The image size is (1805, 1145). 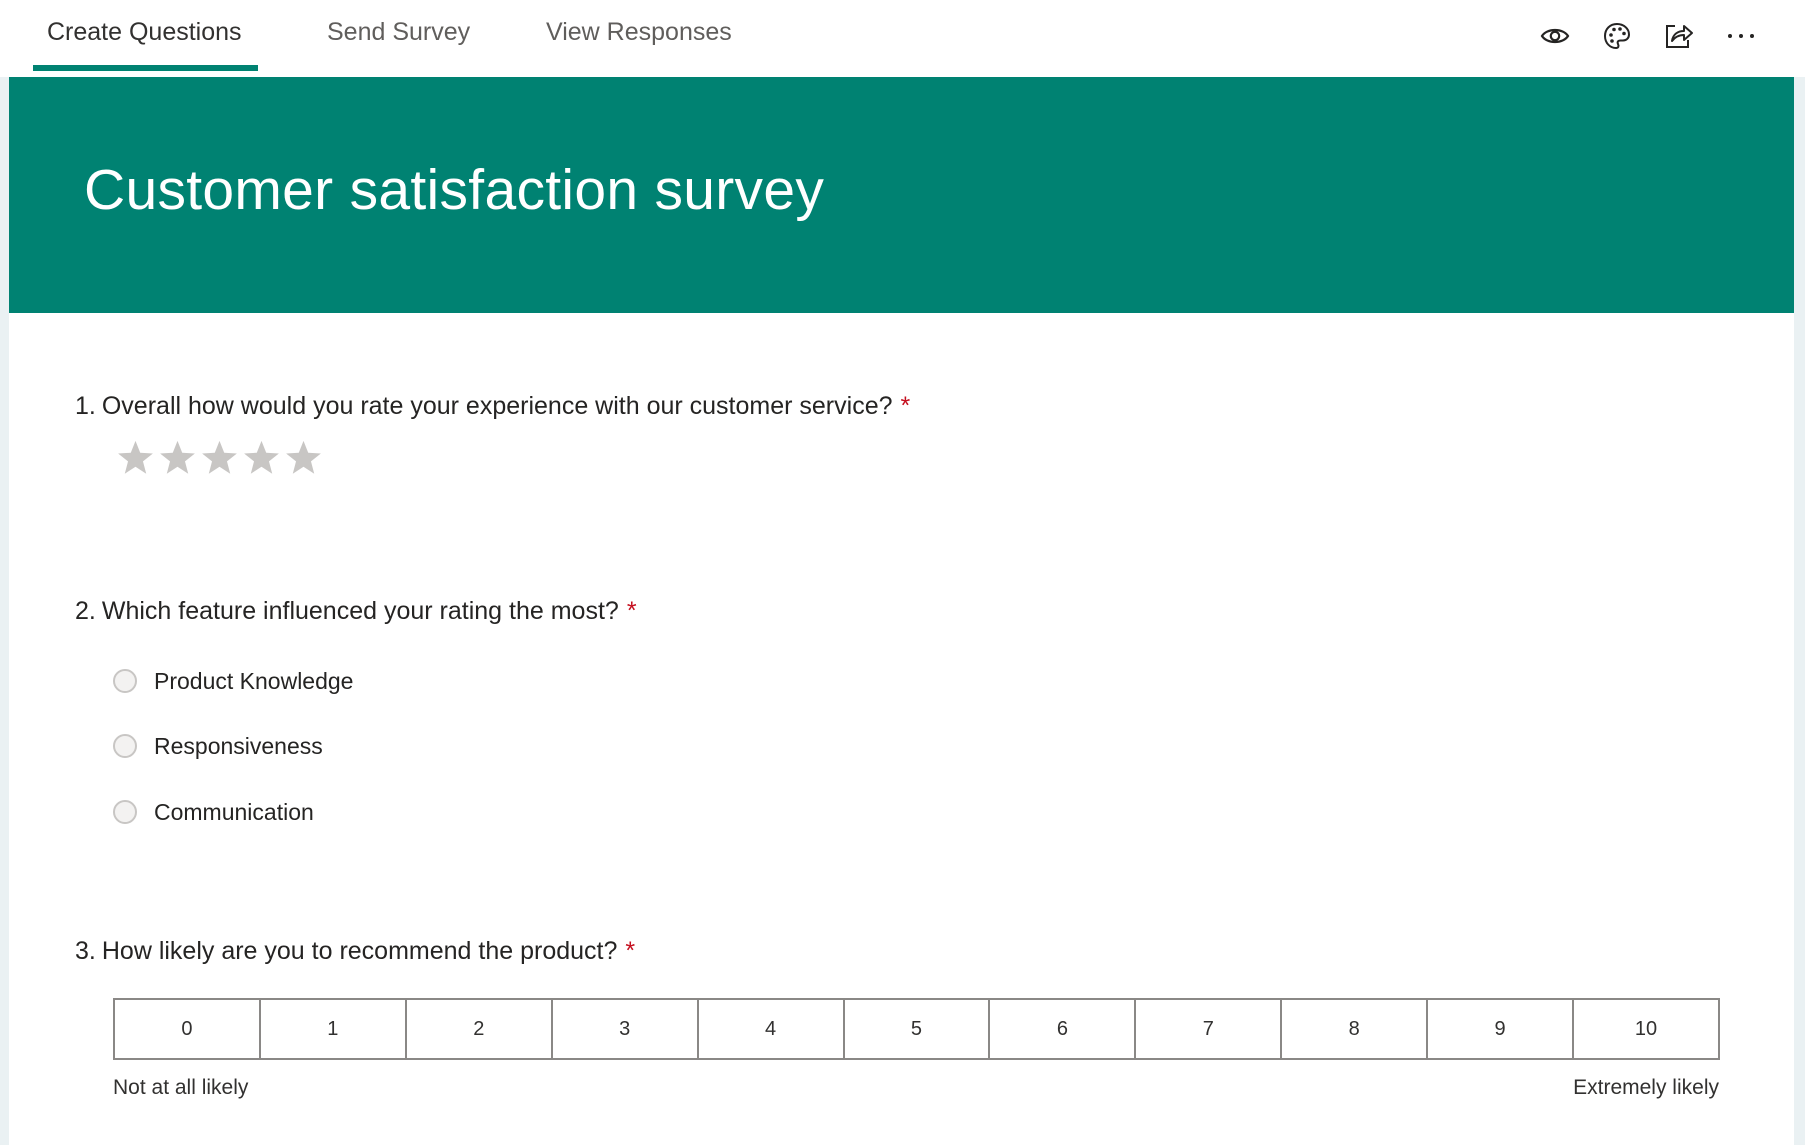 What do you see at coordinates (1355, 1029) in the screenshot?
I see `nps-option-8: 8` at bounding box center [1355, 1029].